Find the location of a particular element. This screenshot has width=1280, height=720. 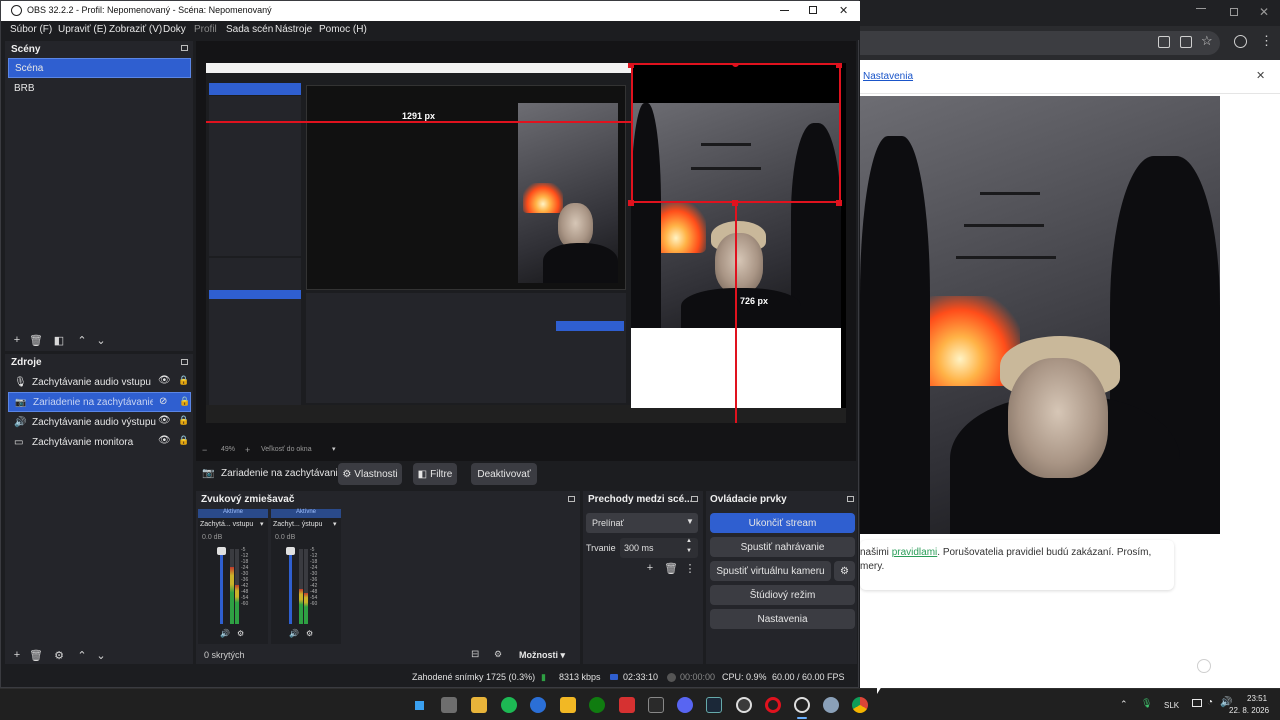

menu-help: Pomoc (H) is located at coordinates (343, 29).